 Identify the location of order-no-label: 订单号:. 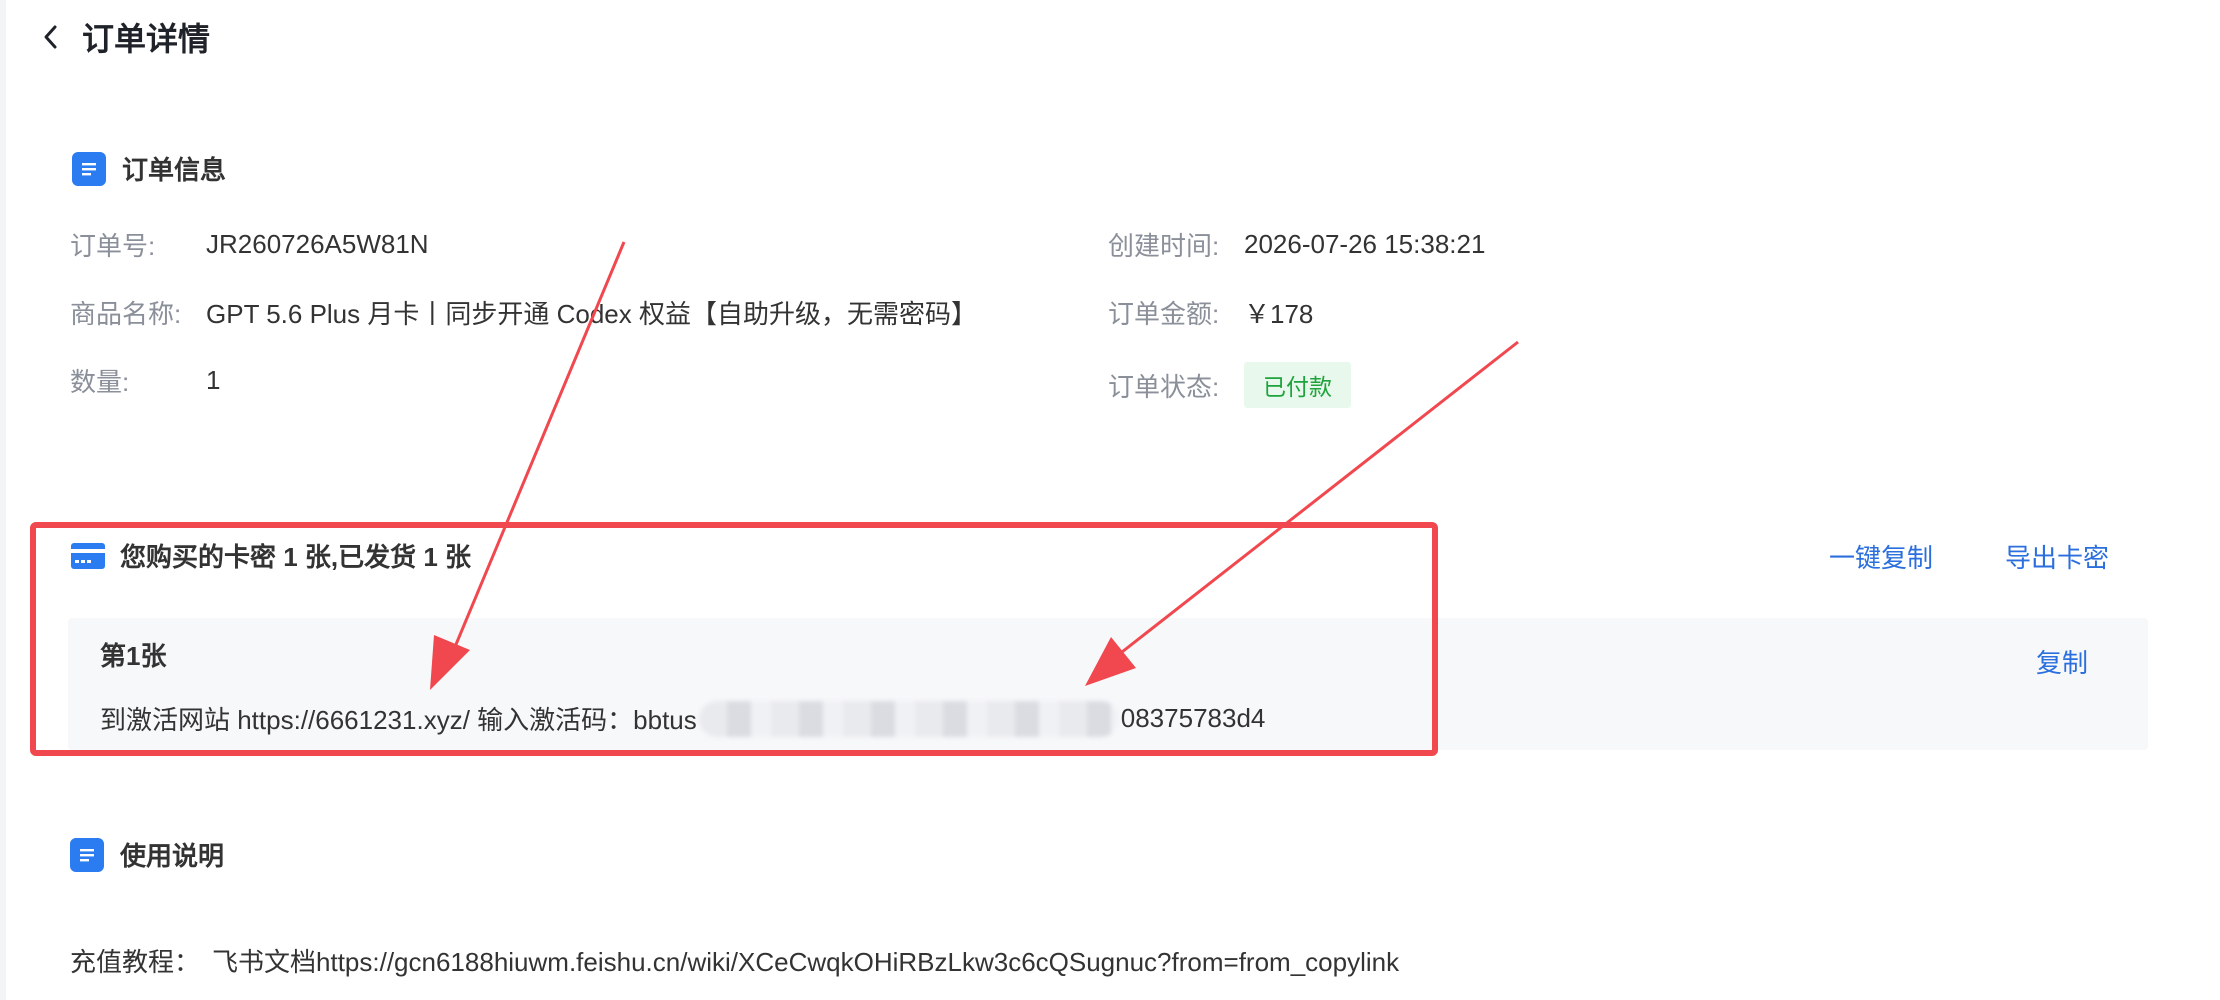
(113, 246).